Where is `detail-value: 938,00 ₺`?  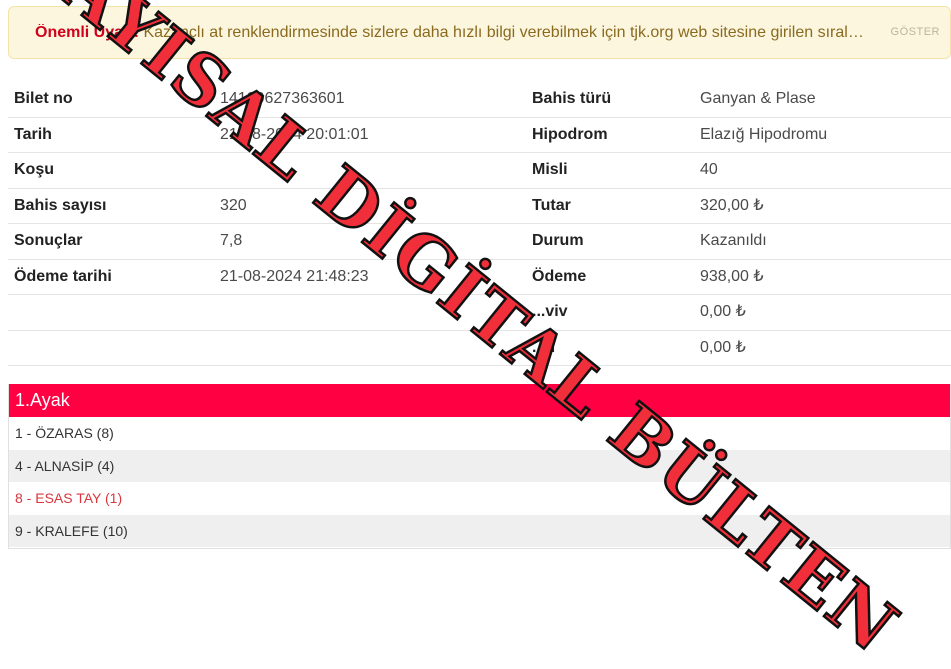 detail-value: 938,00 ₺ is located at coordinates (732, 276).